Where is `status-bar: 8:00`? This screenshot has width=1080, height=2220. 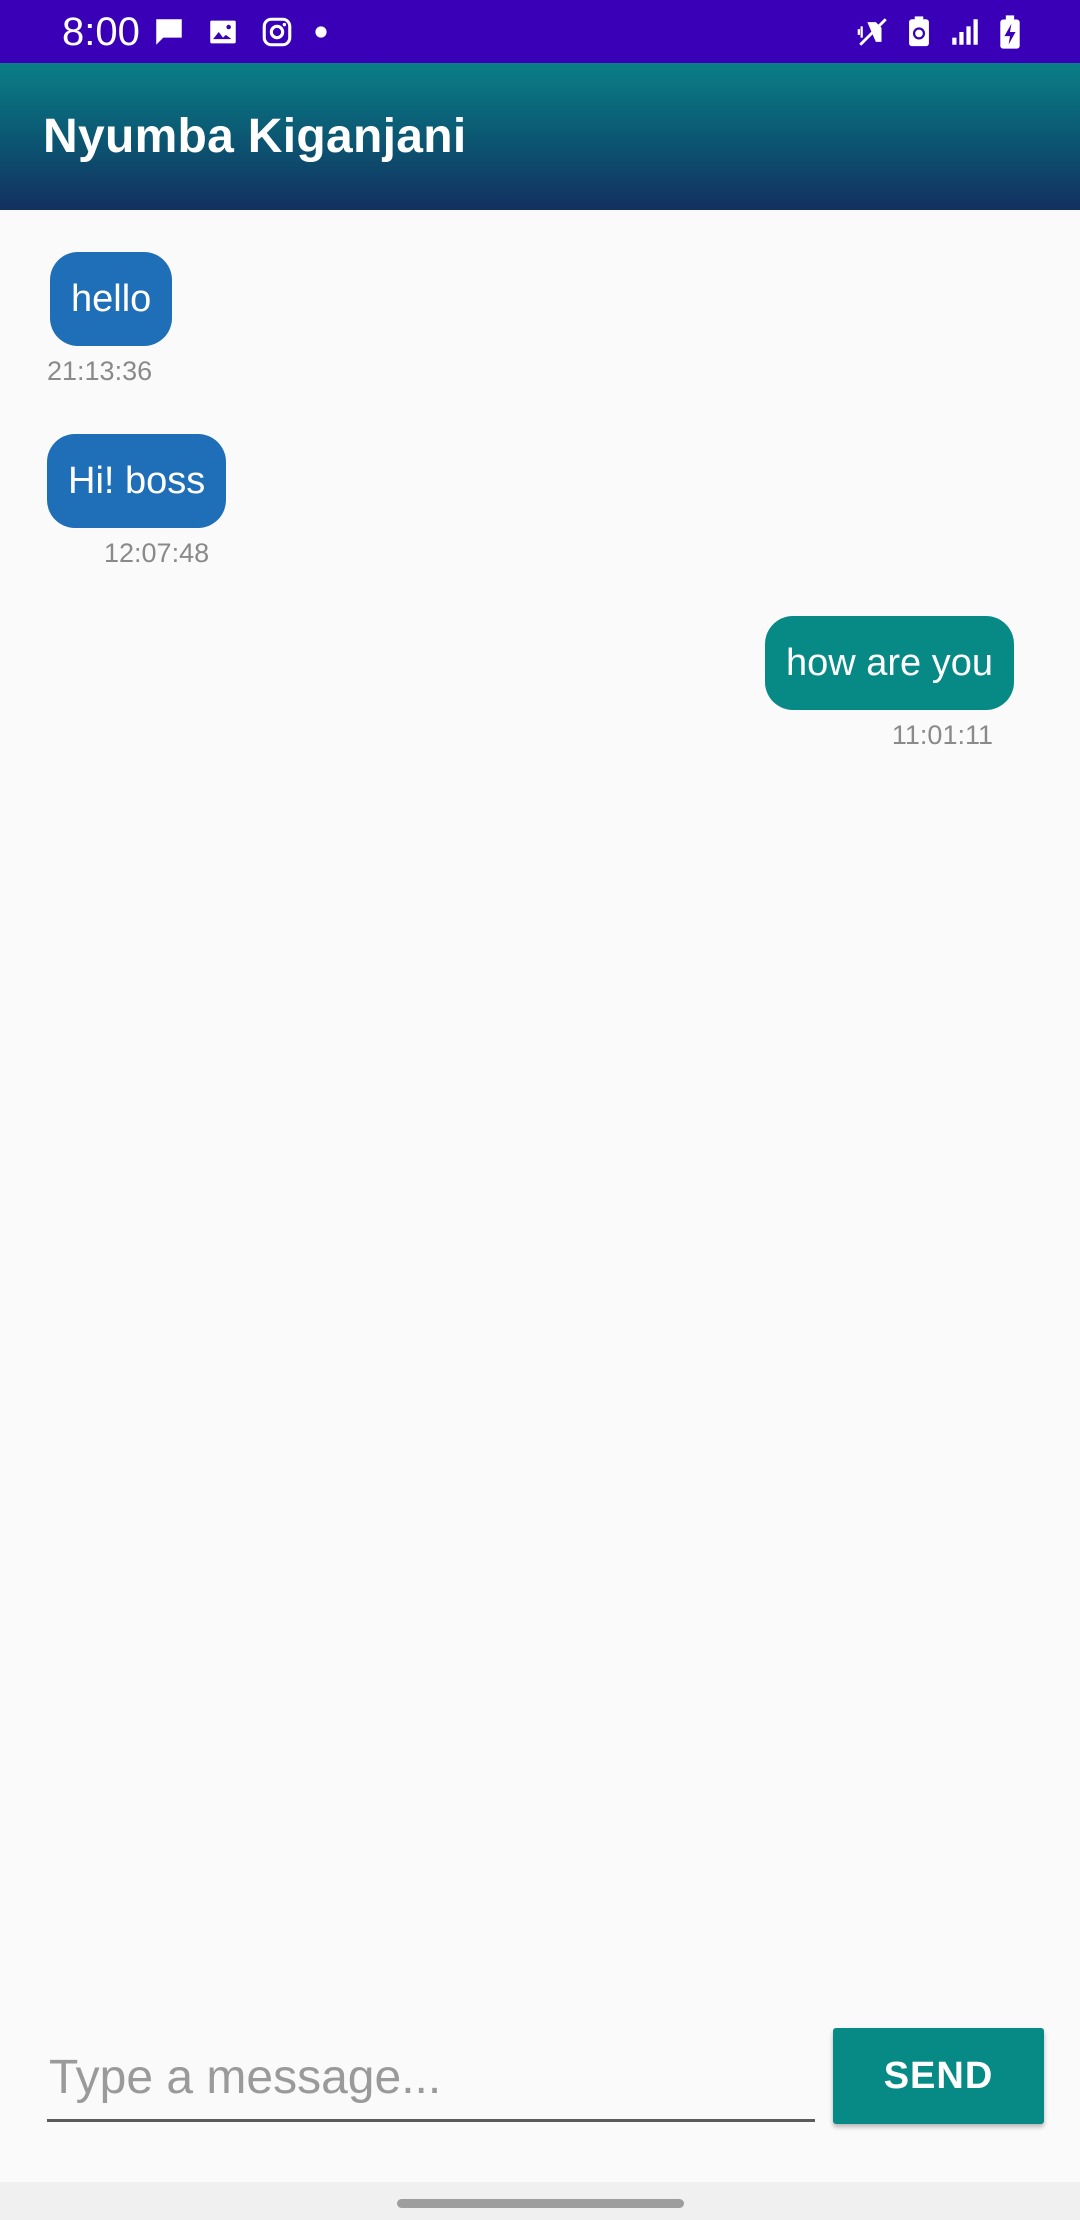
status-bar: 8:00 is located at coordinates (540, 31).